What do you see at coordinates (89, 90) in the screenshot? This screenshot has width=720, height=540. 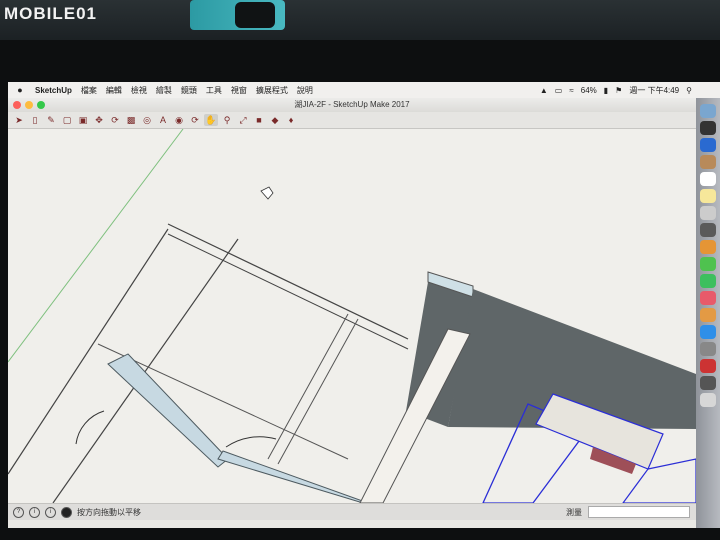 I see `menu-file: 檔案` at bounding box center [89, 90].